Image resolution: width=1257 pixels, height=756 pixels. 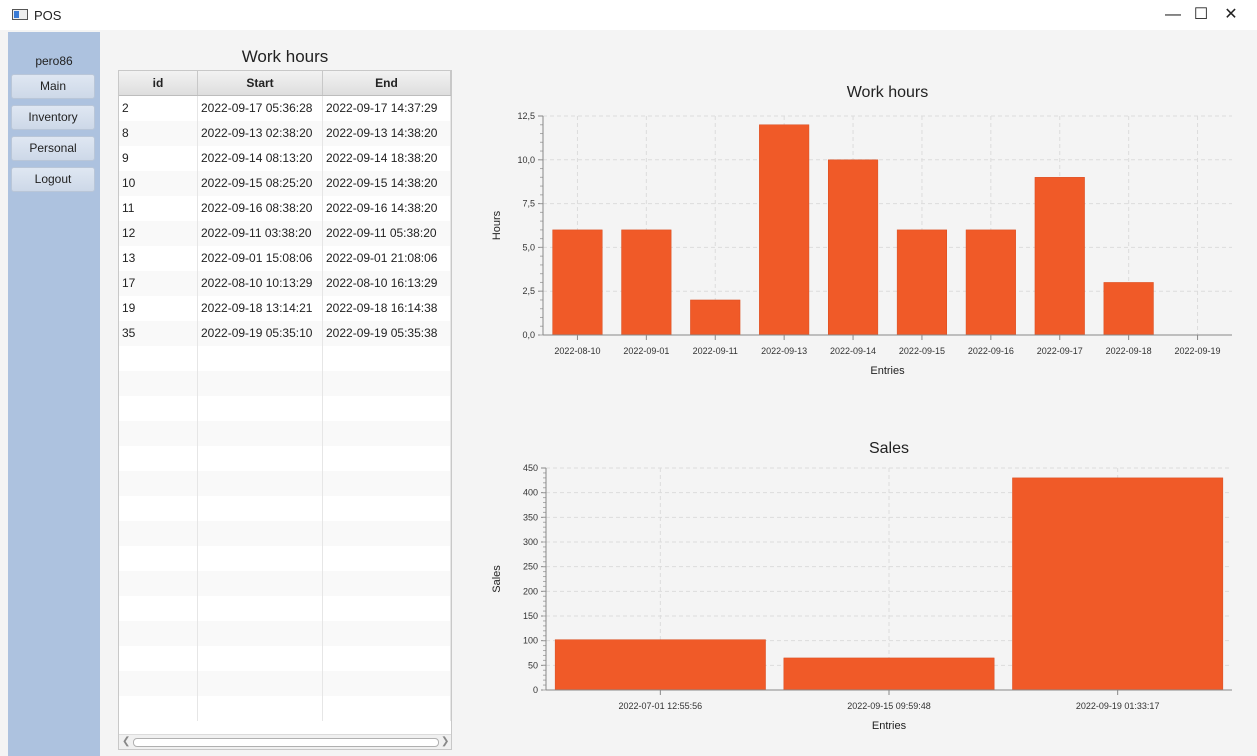 I want to click on cell-end: 2022-08-10 16:13:29, so click(x=387, y=283).